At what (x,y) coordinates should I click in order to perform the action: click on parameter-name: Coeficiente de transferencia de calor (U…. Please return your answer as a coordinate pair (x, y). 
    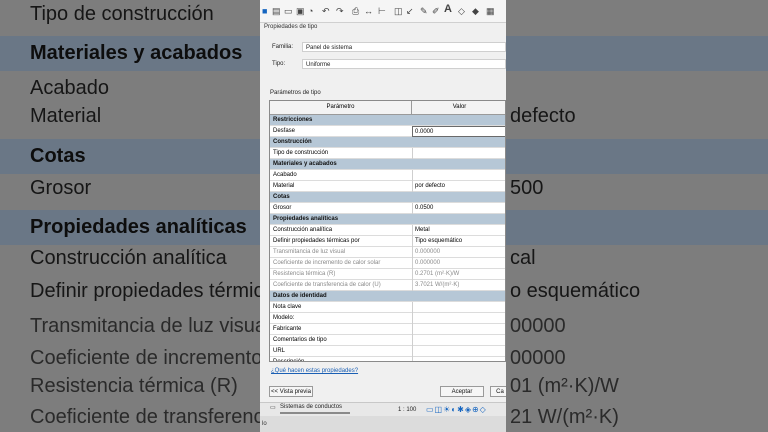
    Looking at the image, I should click on (327, 285).